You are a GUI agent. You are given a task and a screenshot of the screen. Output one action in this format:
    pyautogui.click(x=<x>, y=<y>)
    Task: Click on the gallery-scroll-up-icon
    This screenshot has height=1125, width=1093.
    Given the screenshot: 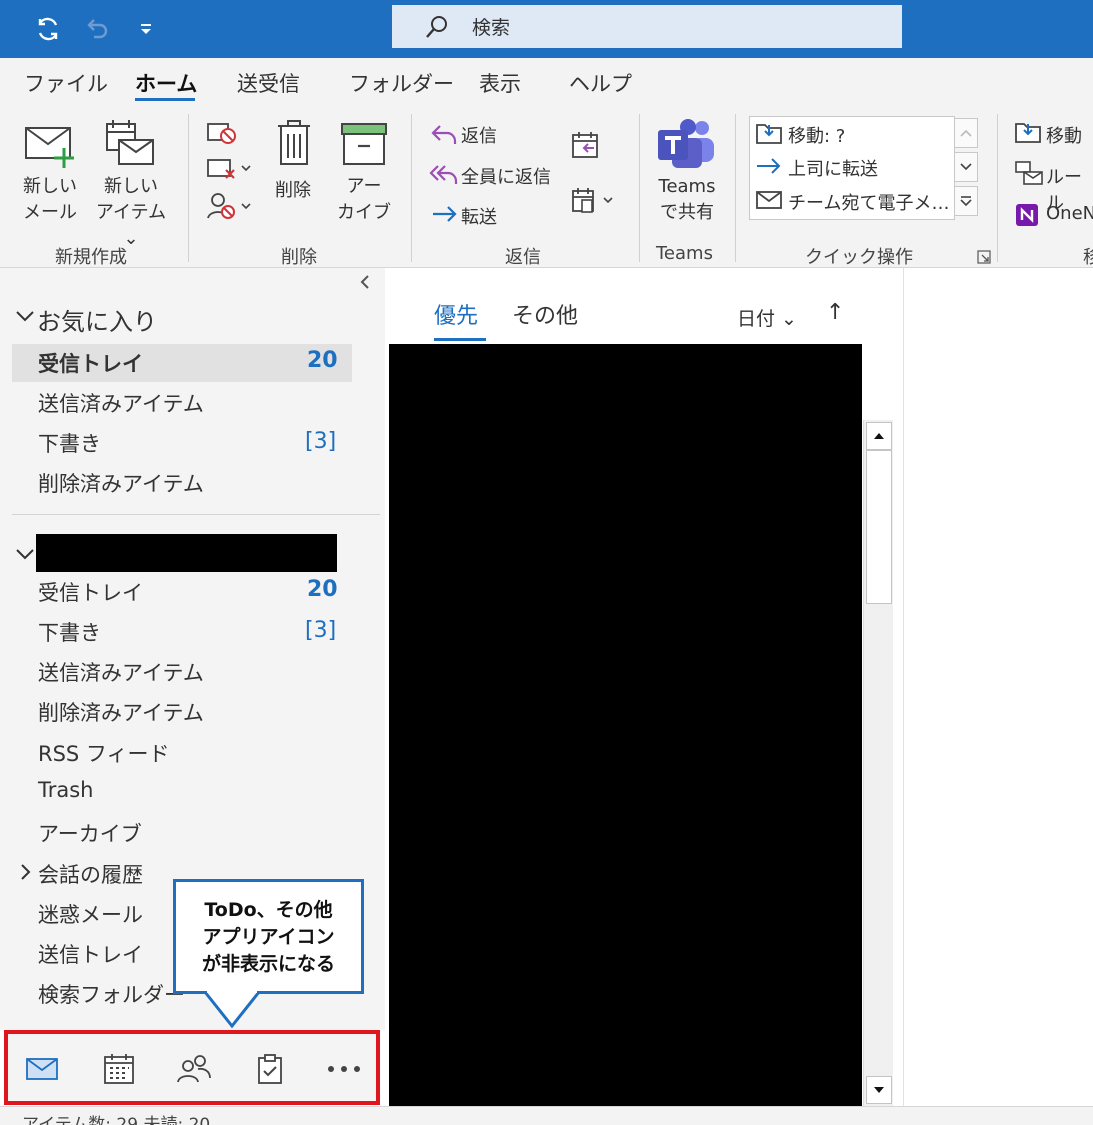 What is the action you would take?
    pyautogui.click(x=966, y=133)
    